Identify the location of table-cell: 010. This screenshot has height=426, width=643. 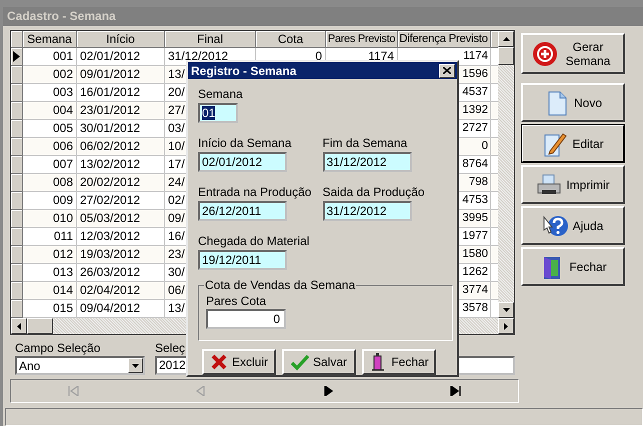
(62, 218).